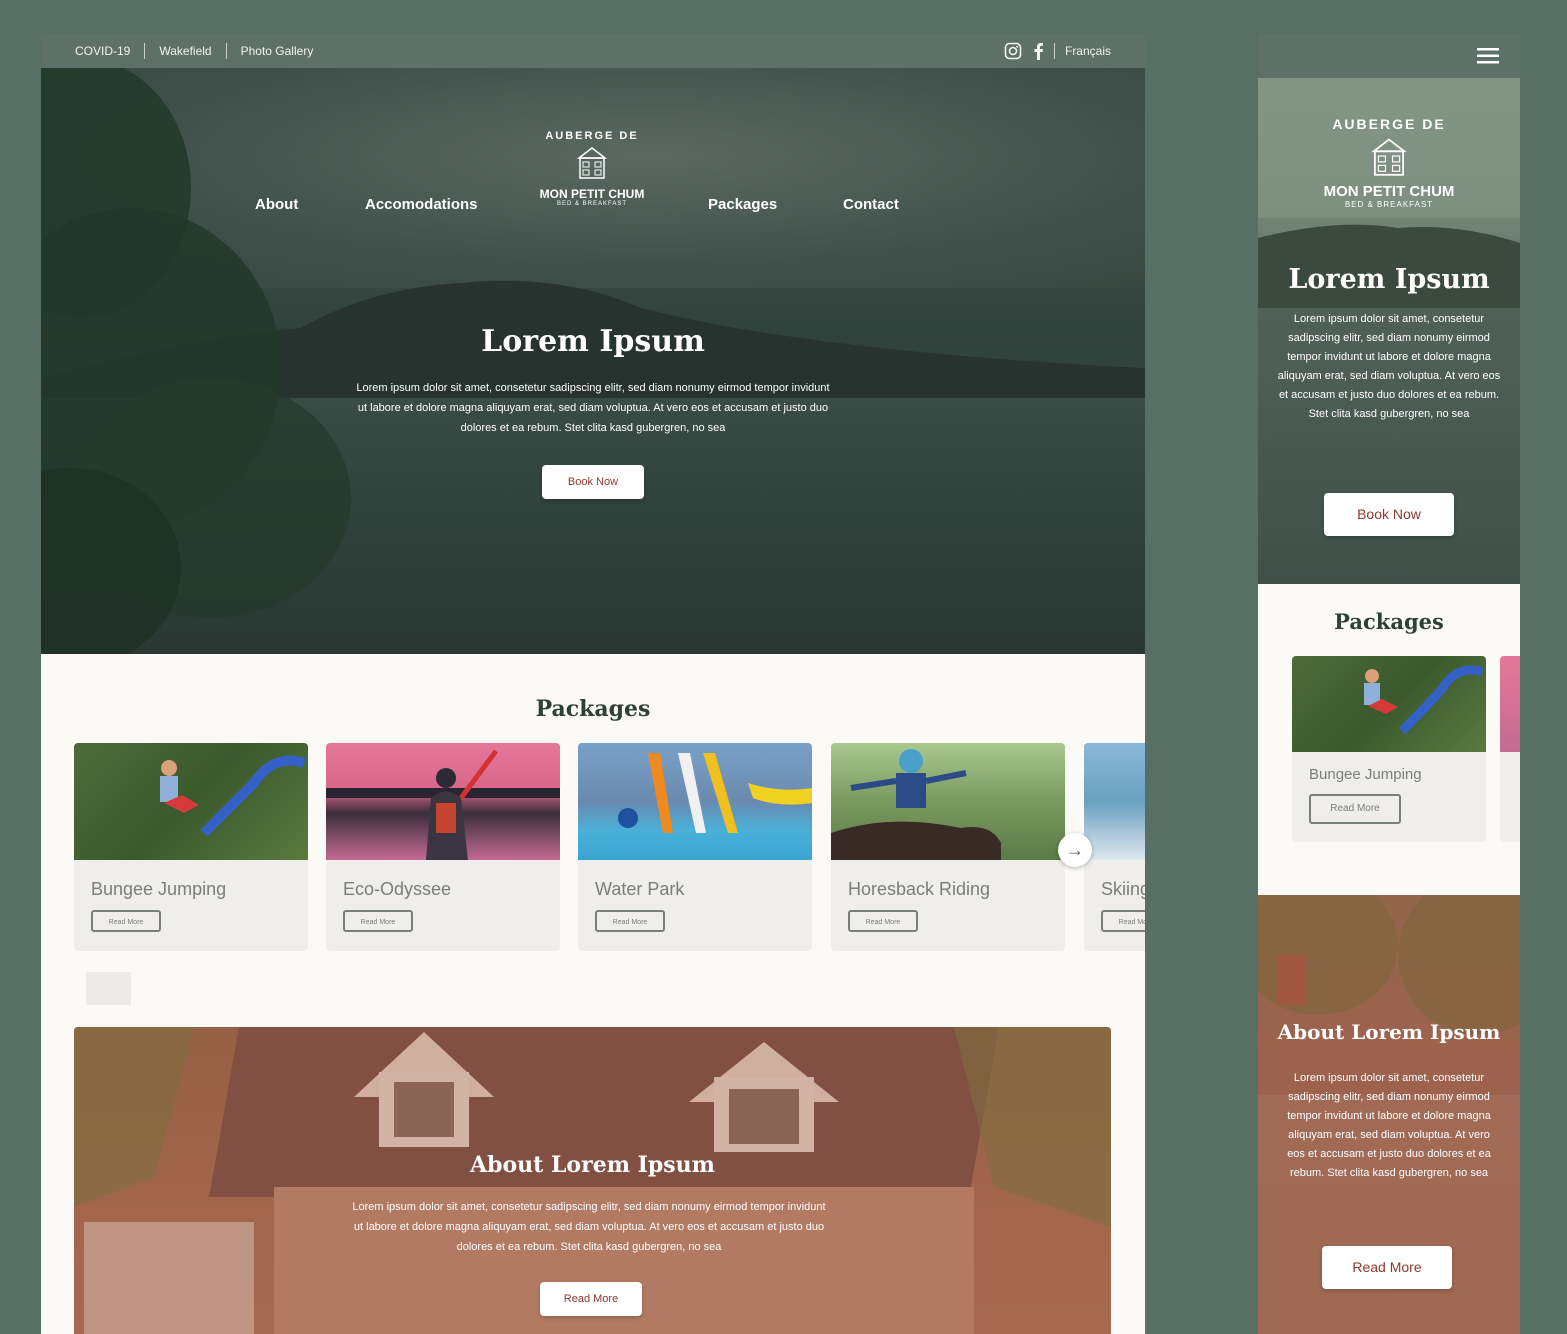 This screenshot has height=1334, width=1567. I want to click on mobile-book-now-button: Book Now, so click(1389, 514).